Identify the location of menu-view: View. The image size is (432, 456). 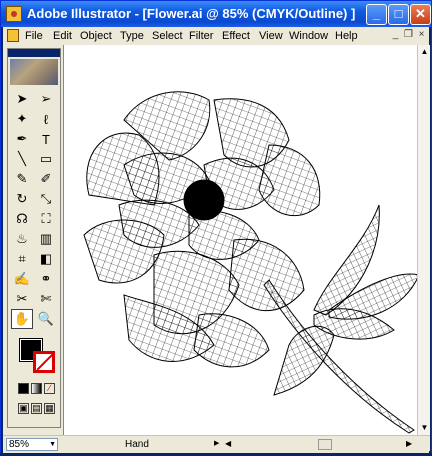
(271, 36).